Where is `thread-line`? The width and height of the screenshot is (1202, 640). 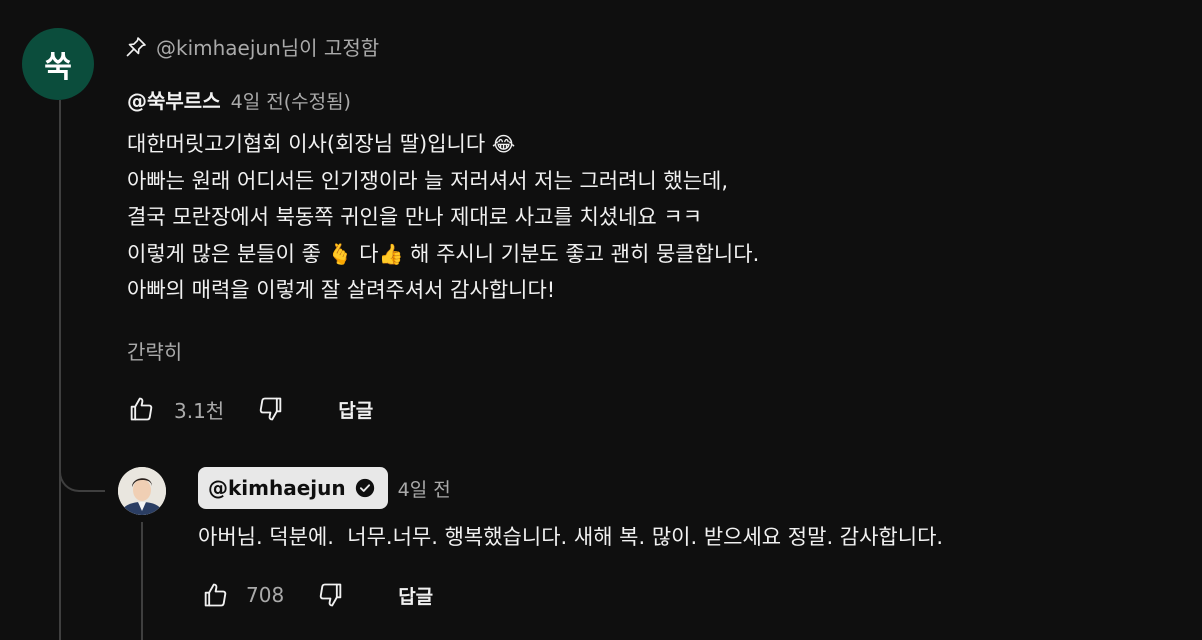 thread-line is located at coordinates (60, 370).